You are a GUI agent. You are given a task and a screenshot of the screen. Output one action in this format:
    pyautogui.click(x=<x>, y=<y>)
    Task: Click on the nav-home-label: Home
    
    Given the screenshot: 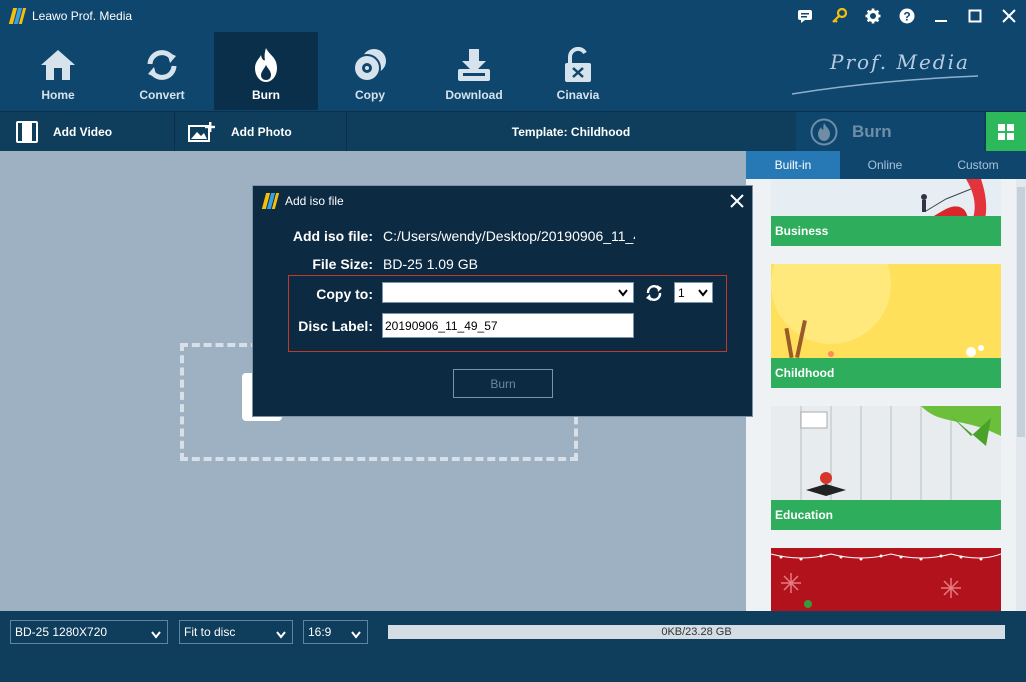 What is the action you would take?
    pyautogui.click(x=58, y=95)
    